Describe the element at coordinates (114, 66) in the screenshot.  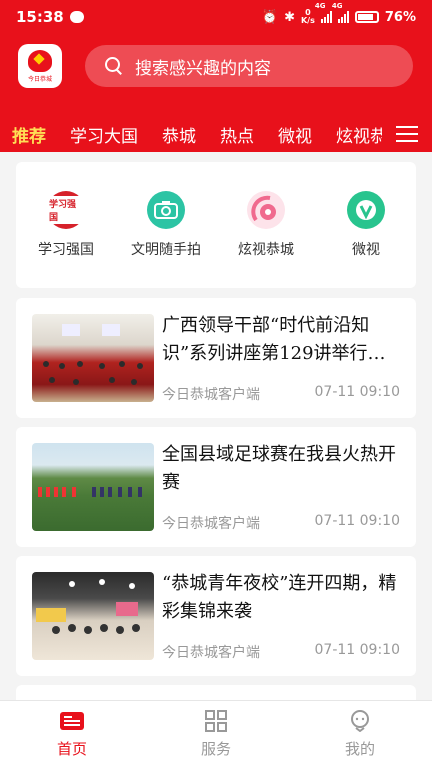
I see `search-icon` at that location.